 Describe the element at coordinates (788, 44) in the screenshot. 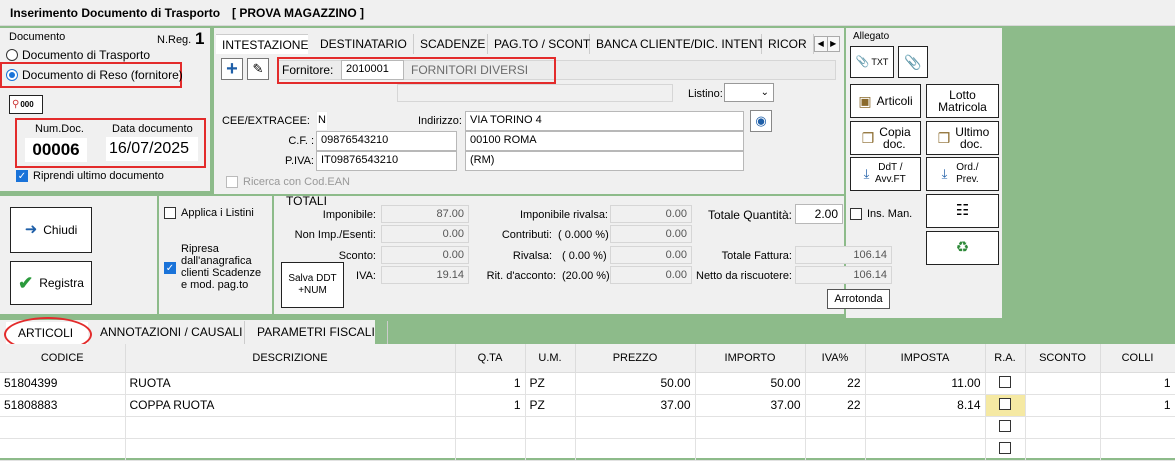

I see `tab-ricor: RICOR` at that location.